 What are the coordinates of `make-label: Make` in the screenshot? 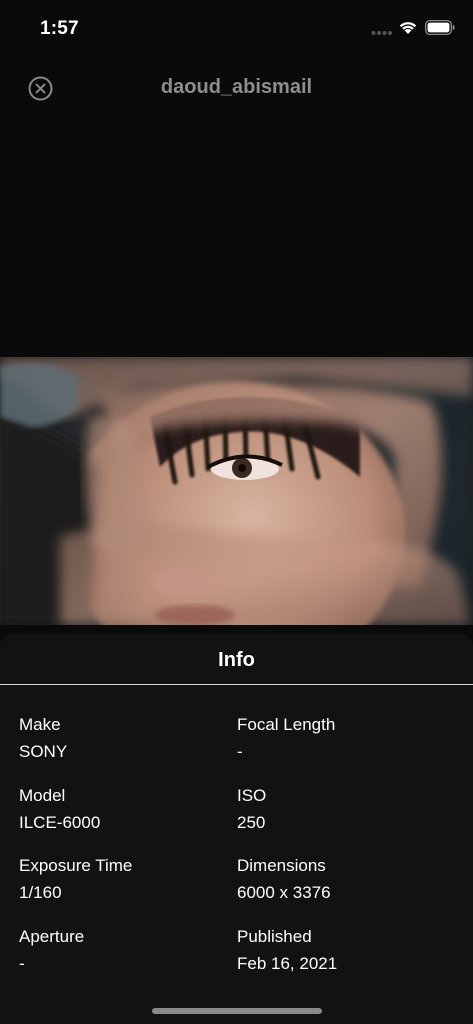 It's located at (40, 724).